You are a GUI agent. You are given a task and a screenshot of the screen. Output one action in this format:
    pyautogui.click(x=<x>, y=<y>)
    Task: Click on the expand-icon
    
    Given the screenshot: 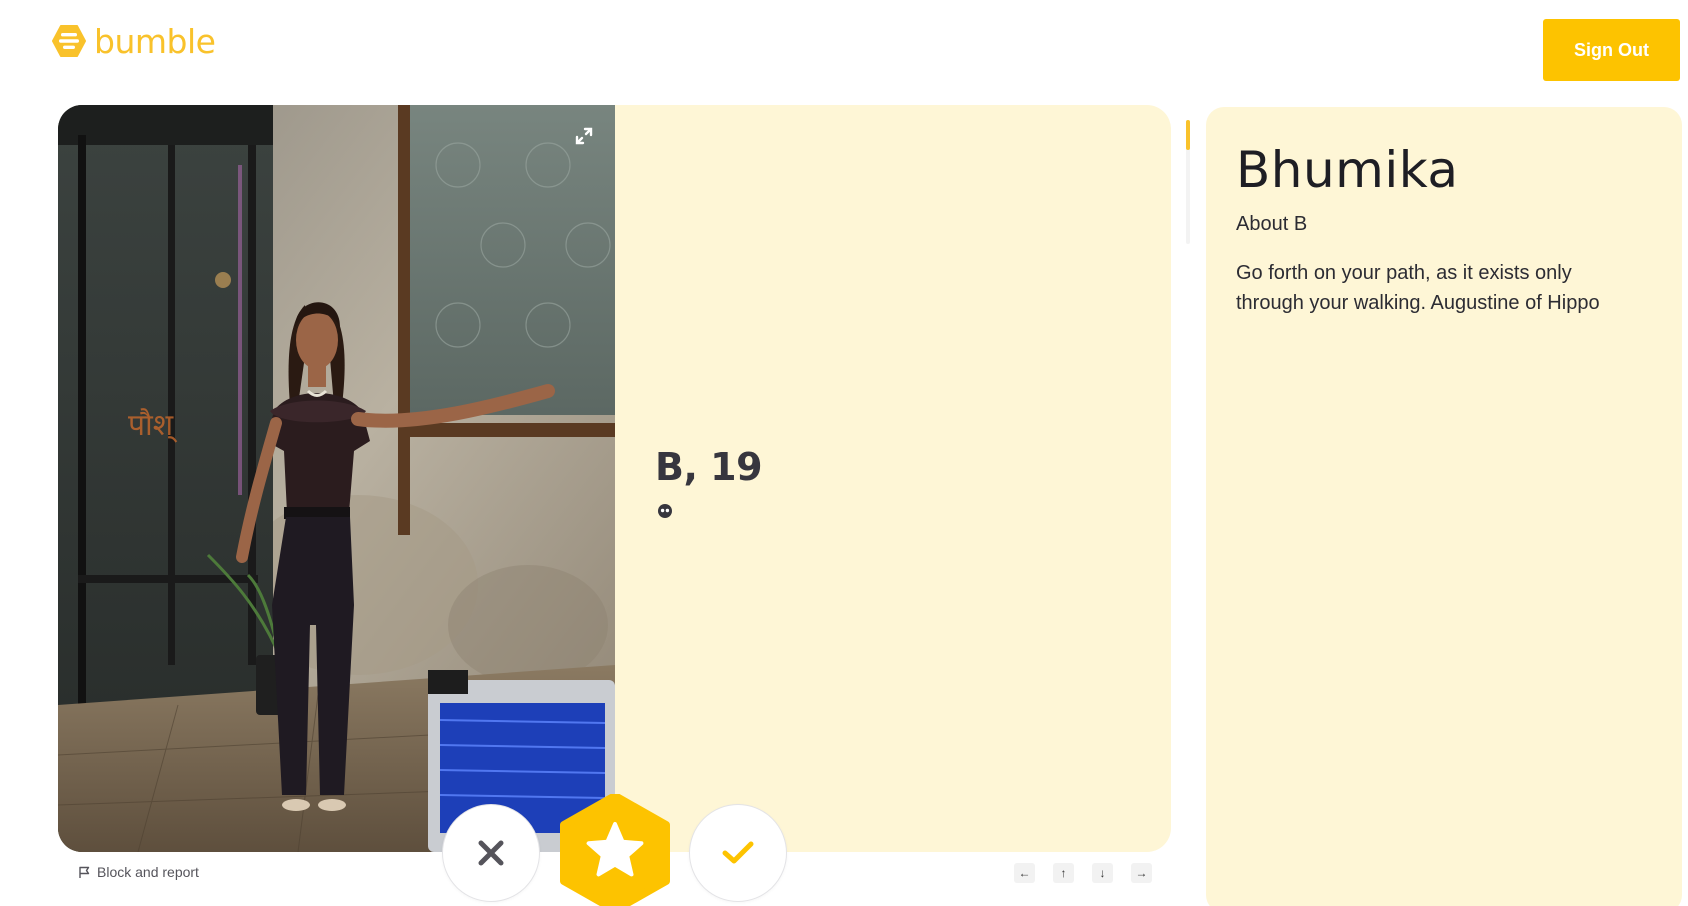 What is the action you would take?
    pyautogui.click(x=584, y=136)
    